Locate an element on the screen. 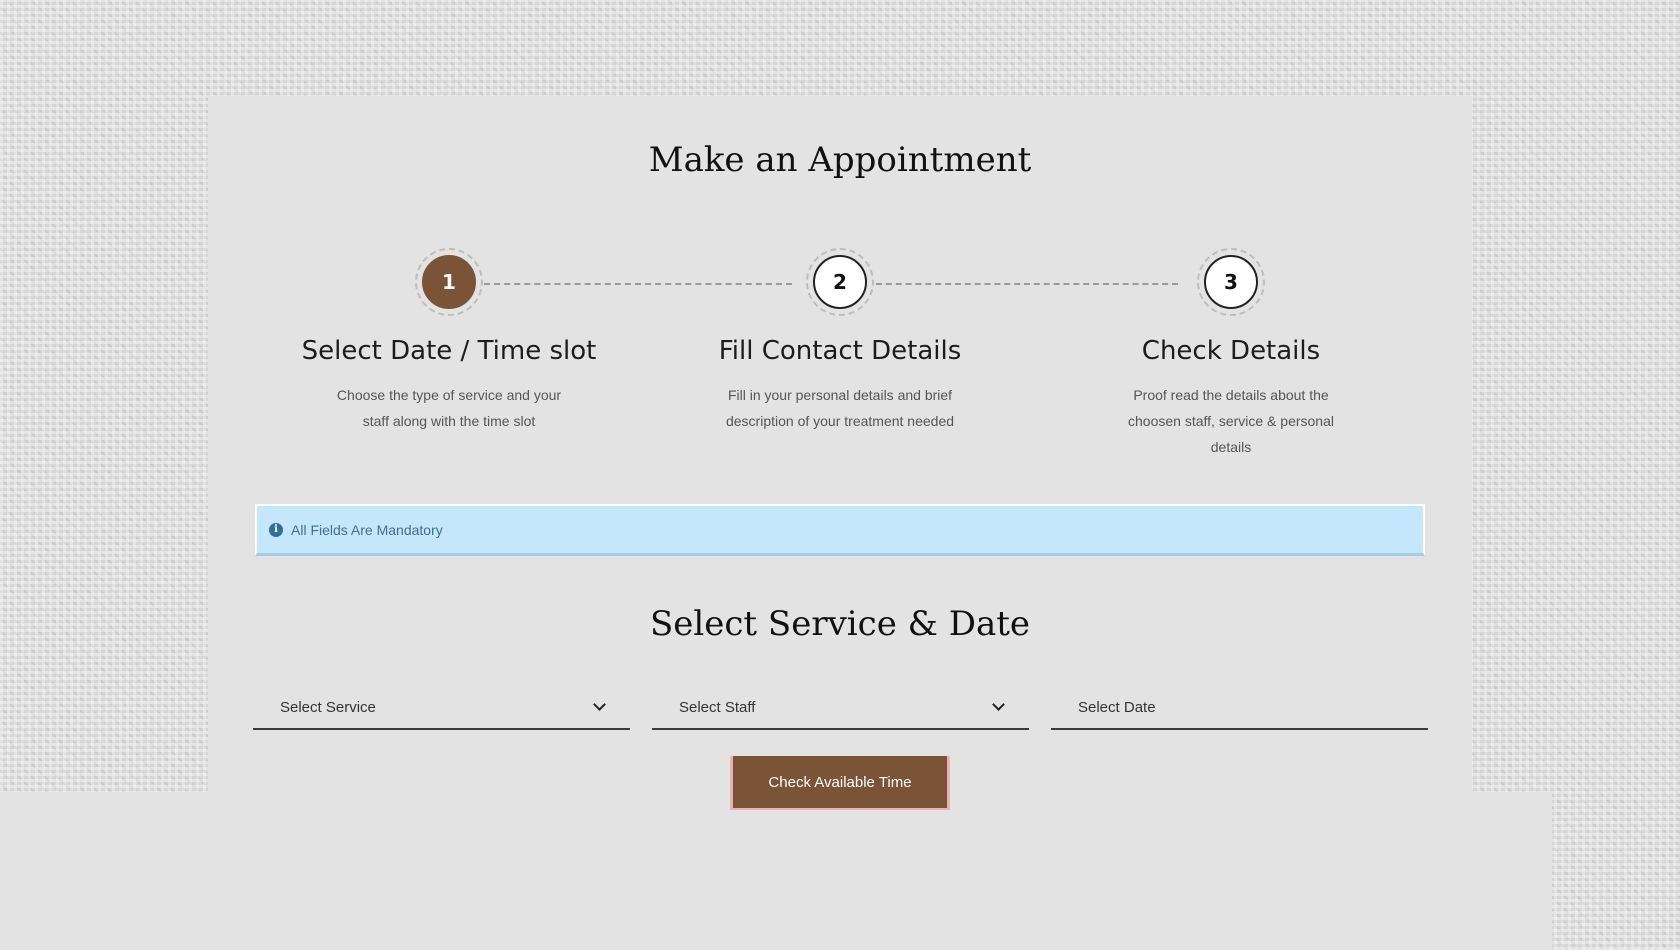 This screenshot has height=950, width=1680. service-select-value: Select Service is located at coordinates (328, 707).